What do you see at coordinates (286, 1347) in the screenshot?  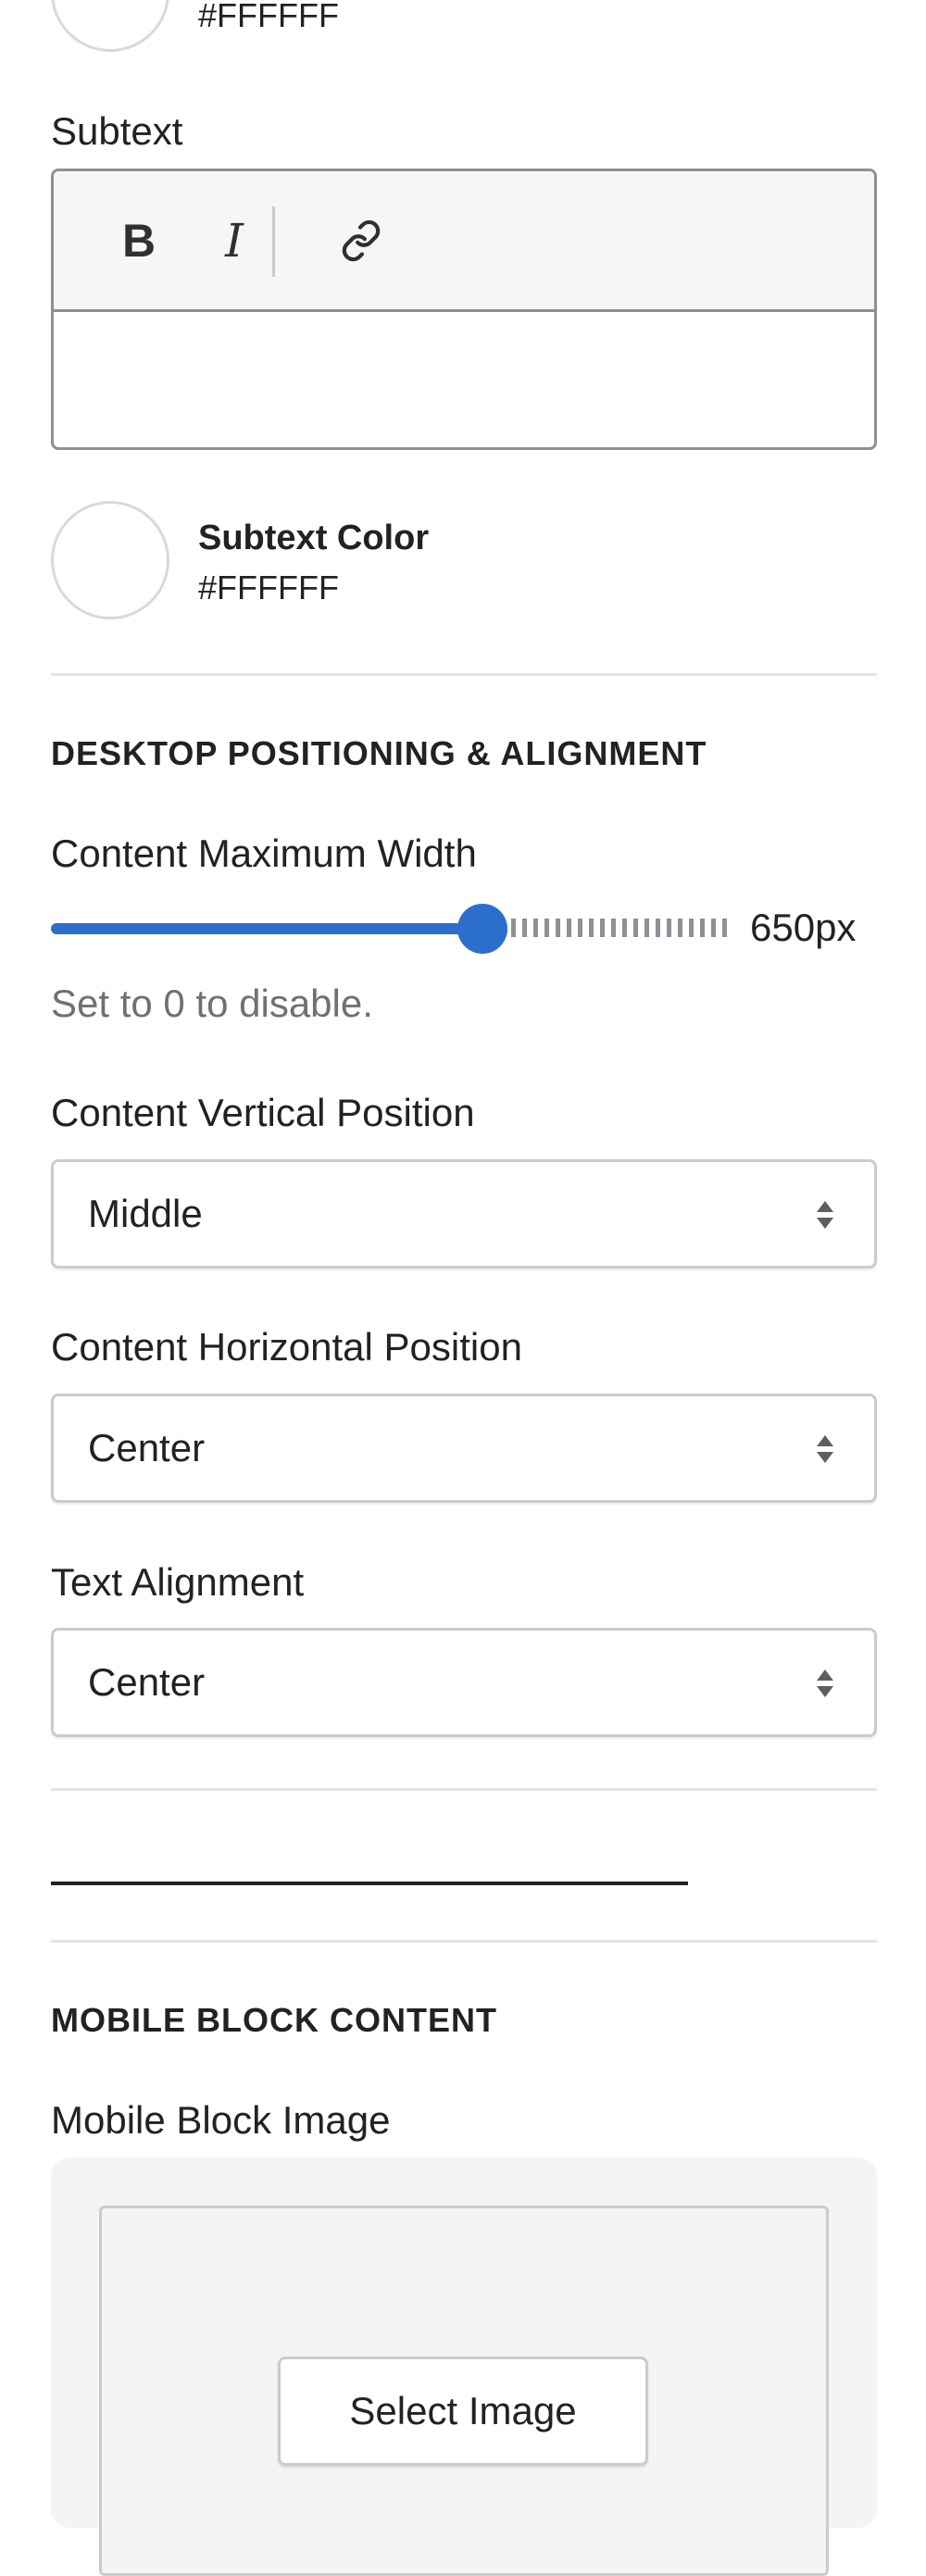 I see `horizontal-position-label: Content Horizontal Position` at bounding box center [286, 1347].